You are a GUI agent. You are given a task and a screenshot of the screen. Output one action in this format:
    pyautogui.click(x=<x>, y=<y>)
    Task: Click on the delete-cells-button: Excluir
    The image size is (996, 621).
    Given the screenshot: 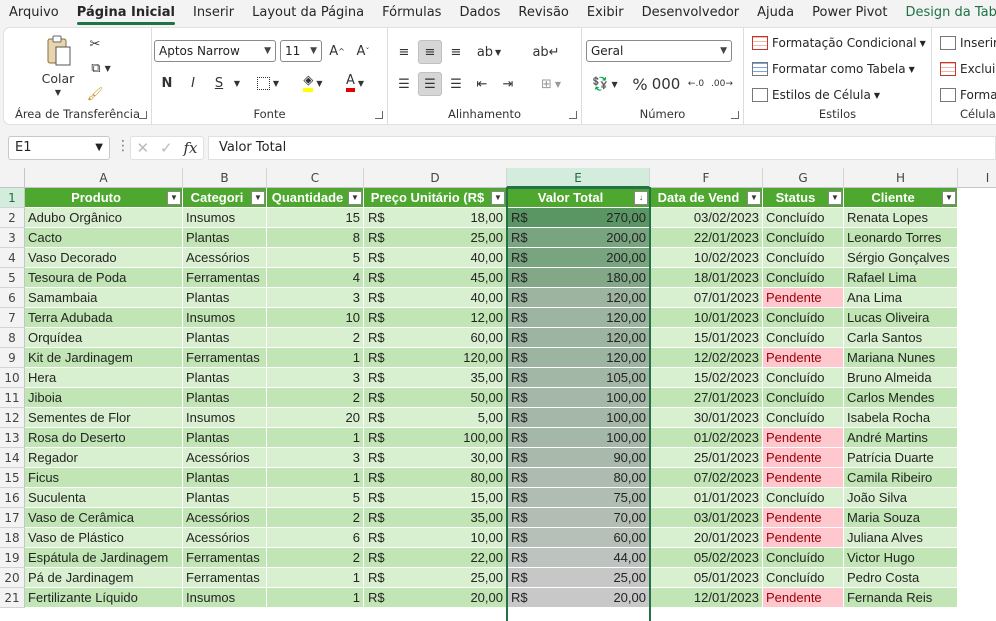 What is the action you would take?
    pyautogui.click(x=968, y=69)
    